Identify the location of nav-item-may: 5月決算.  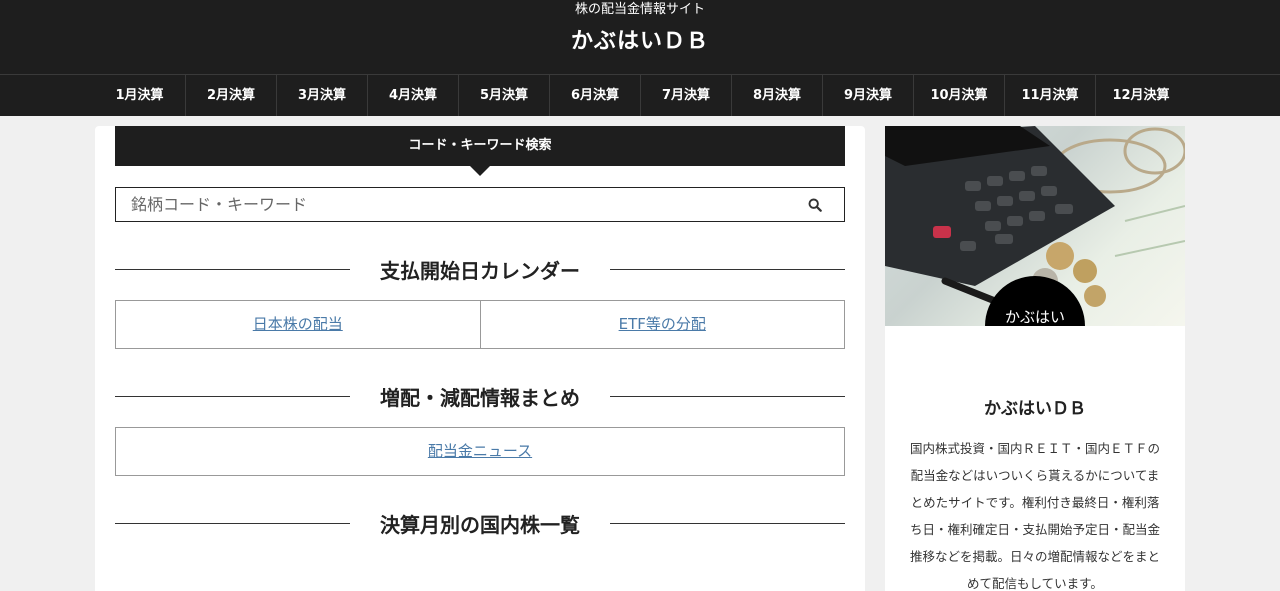
(503, 95).